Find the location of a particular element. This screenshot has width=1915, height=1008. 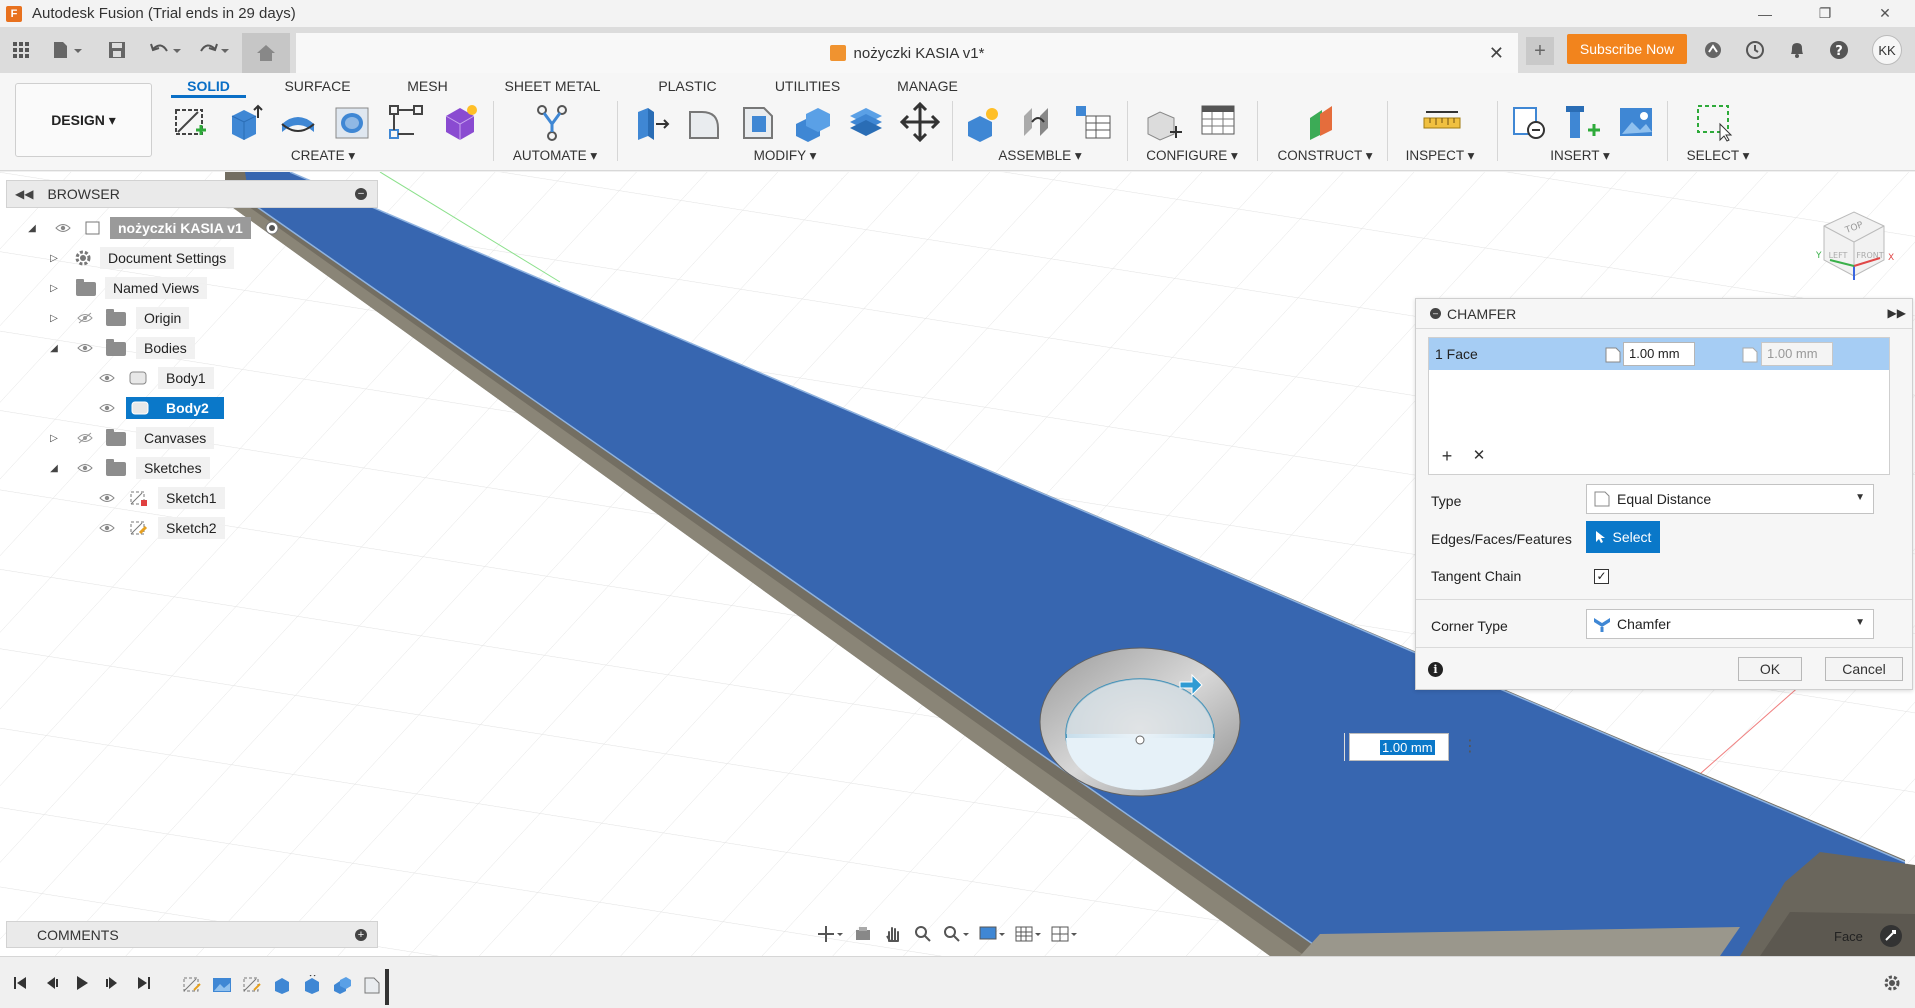

tree-item-body2: Body2 is located at coordinates (150, 408).